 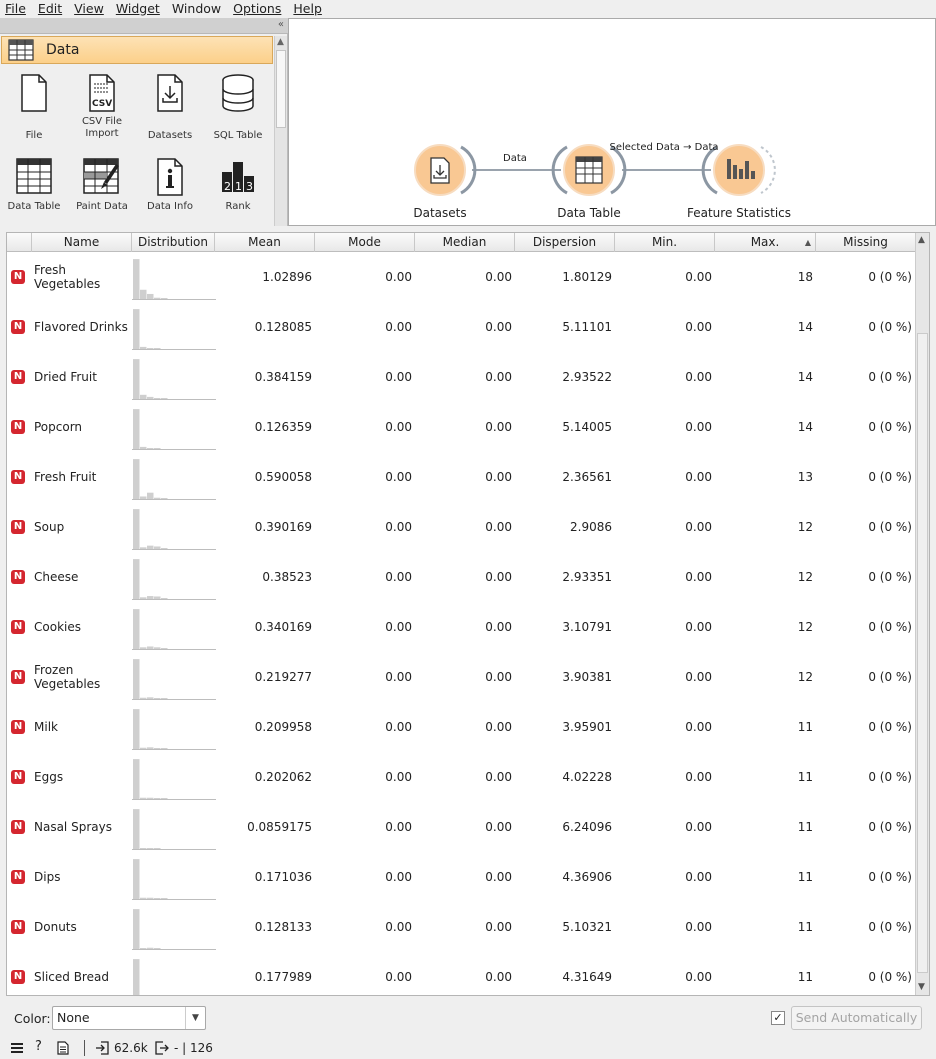 I want to click on cell-name: Soup, so click(x=49, y=527).